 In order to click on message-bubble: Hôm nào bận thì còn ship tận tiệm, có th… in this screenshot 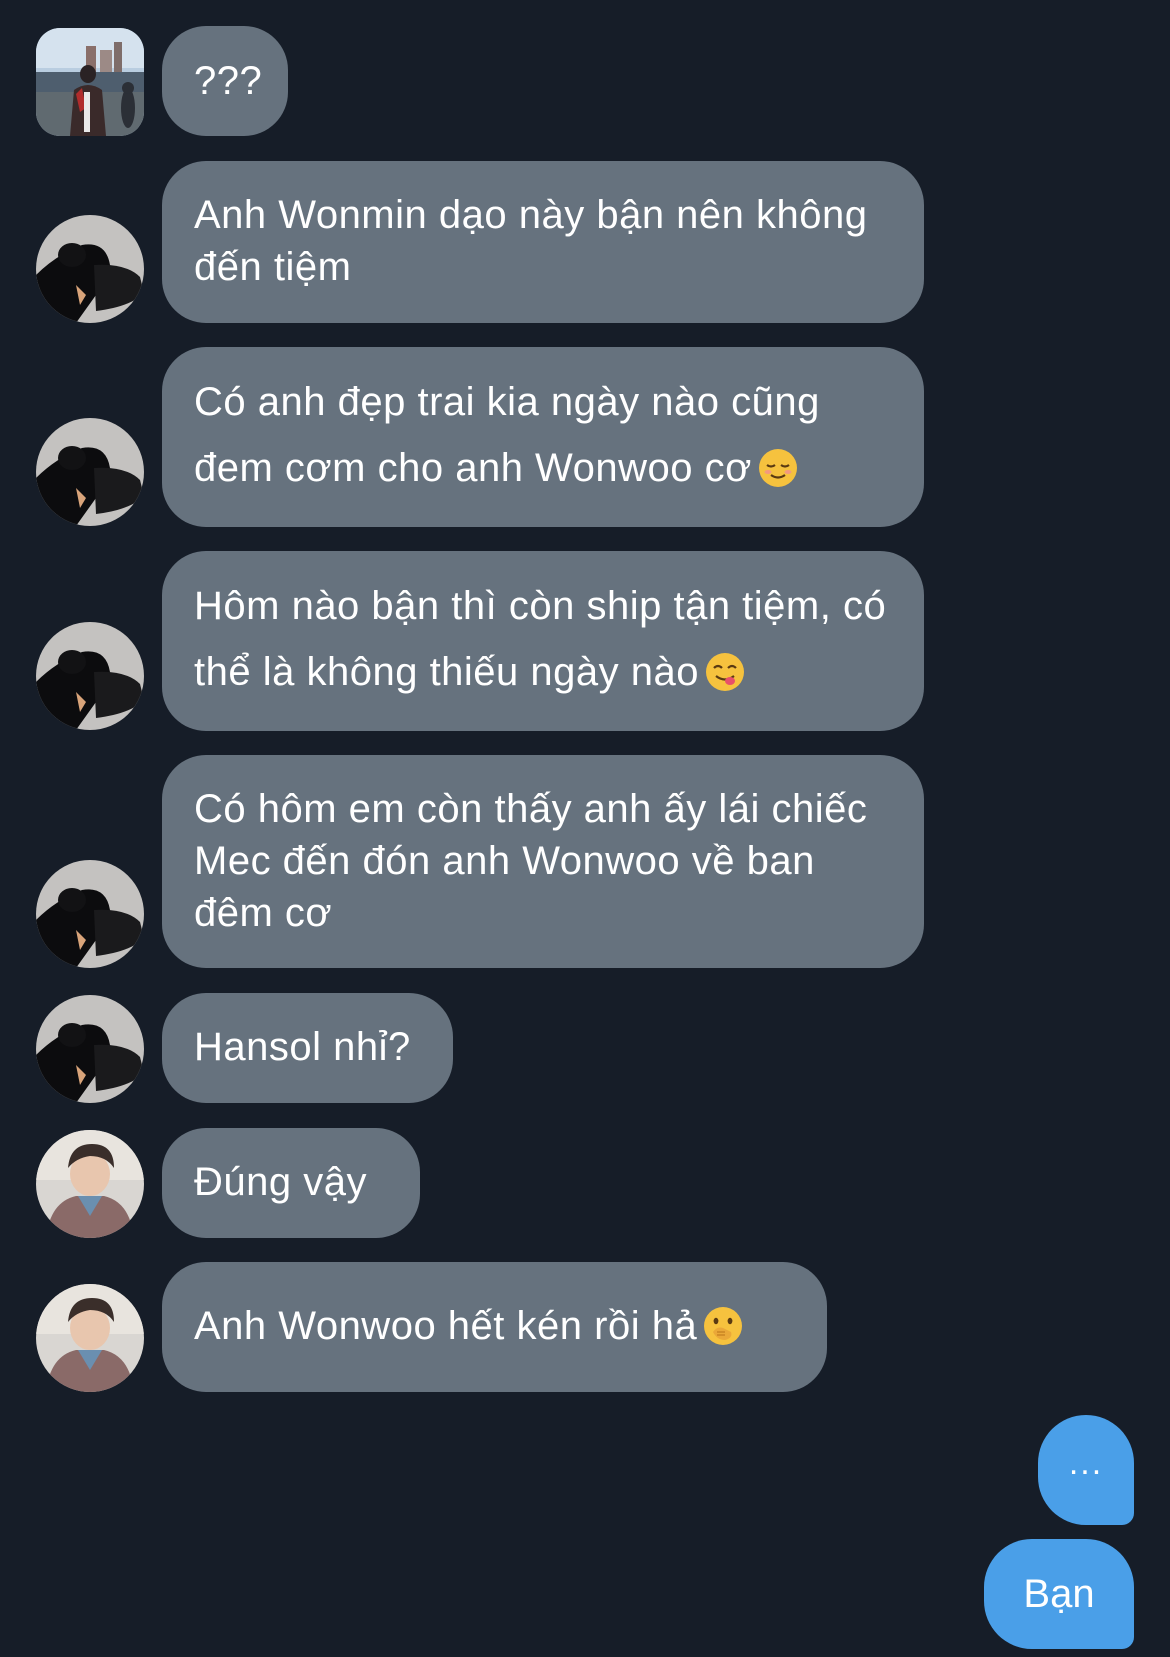, I will do `click(543, 641)`.